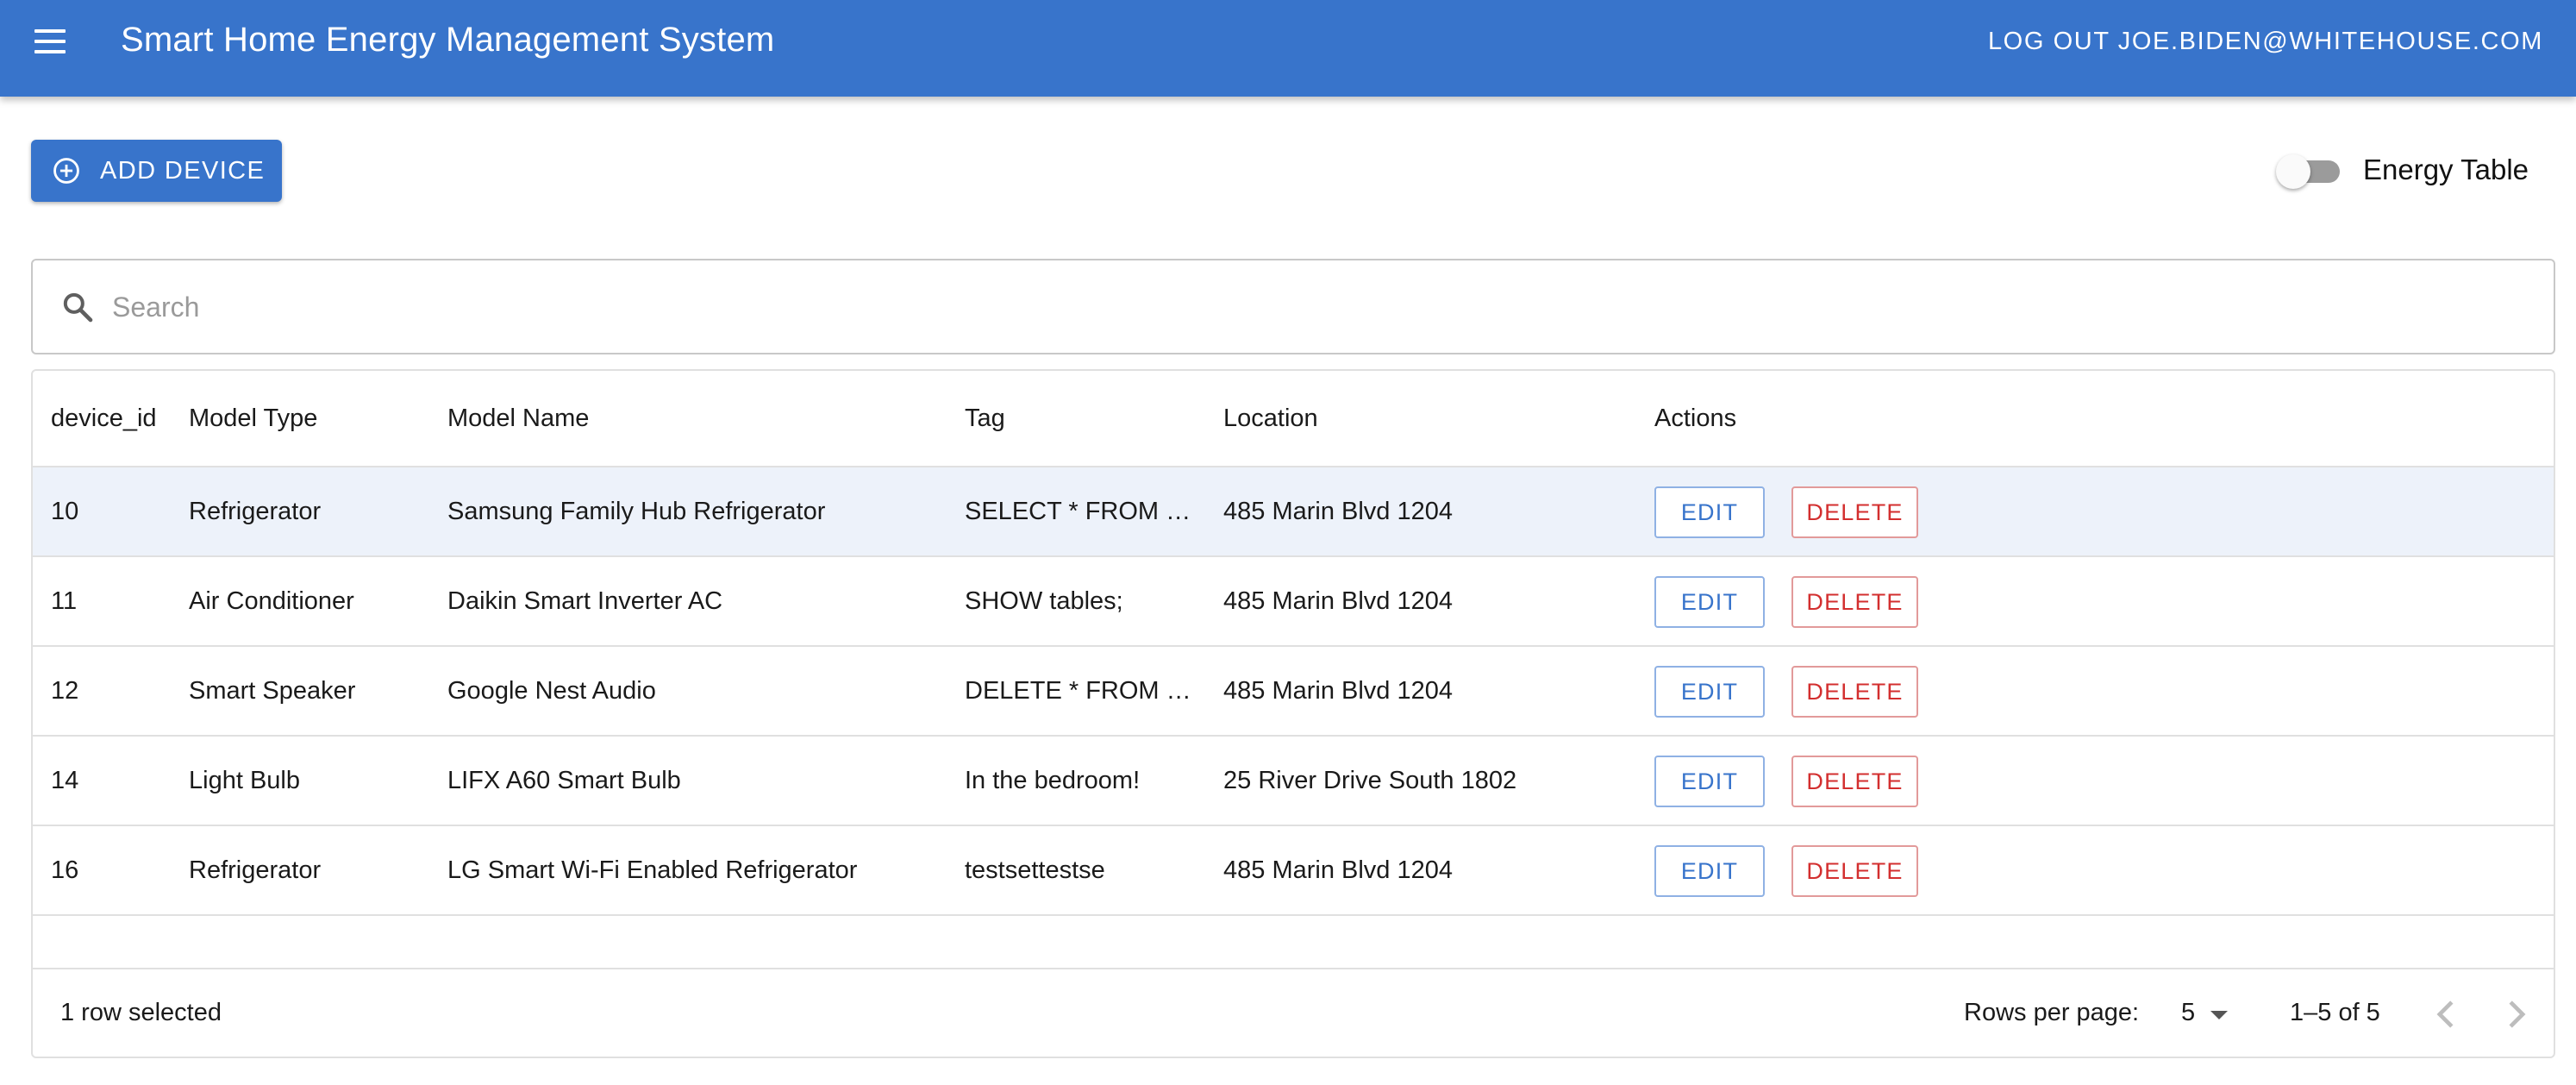 The image size is (2576, 1085). What do you see at coordinates (2188, 1013) in the screenshot?
I see `rows-per-page-value: 5` at bounding box center [2188, 1013].